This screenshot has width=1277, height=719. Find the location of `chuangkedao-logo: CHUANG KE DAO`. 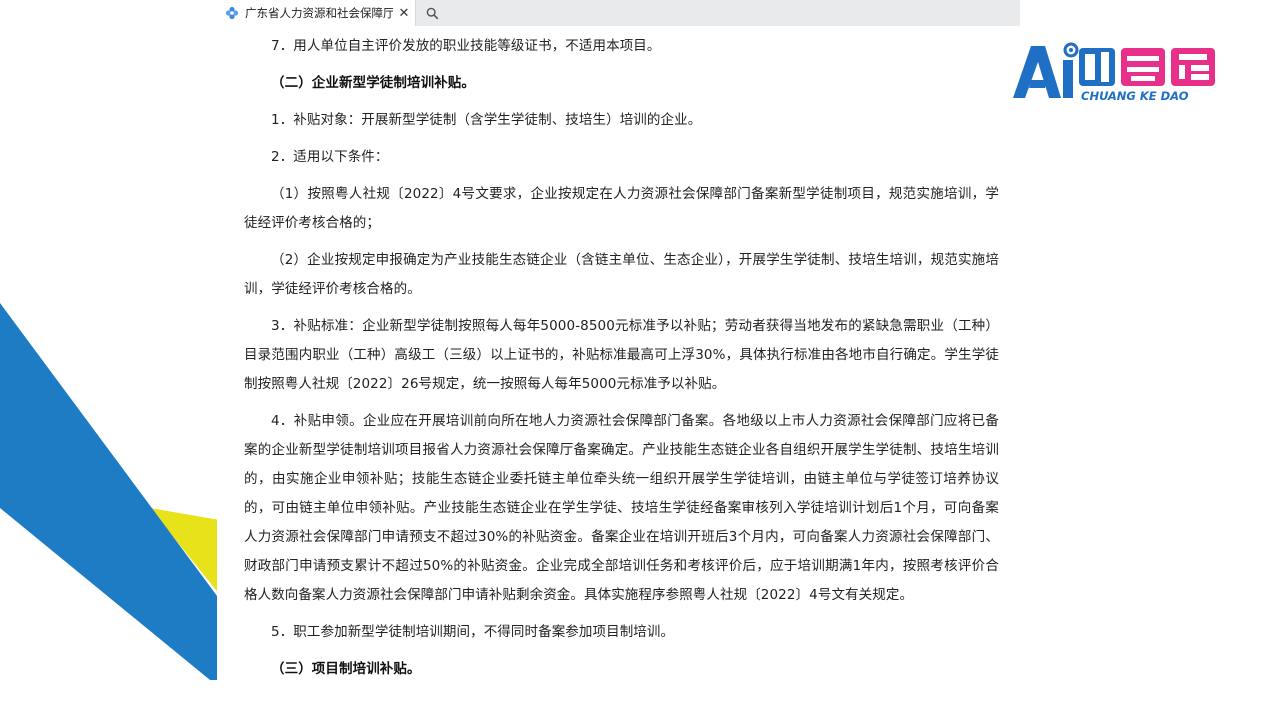

chuangkedao-logo: CHUANG KE DAO is located at coordinates (1114, 72).